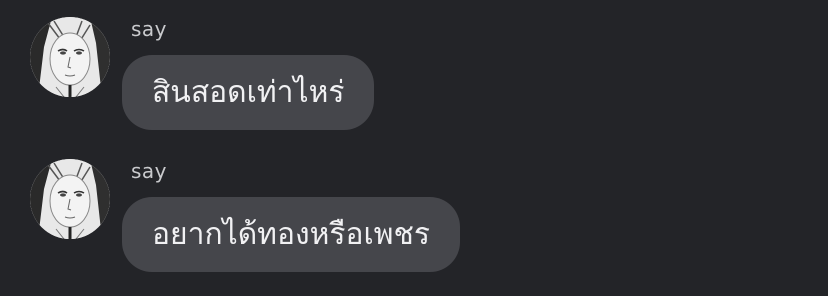  What do you see at coordinates (248, 92) in the screenshot?
I see `message-bubble: สินสอดเท่าไหร่` at bounding box center [248, 92].